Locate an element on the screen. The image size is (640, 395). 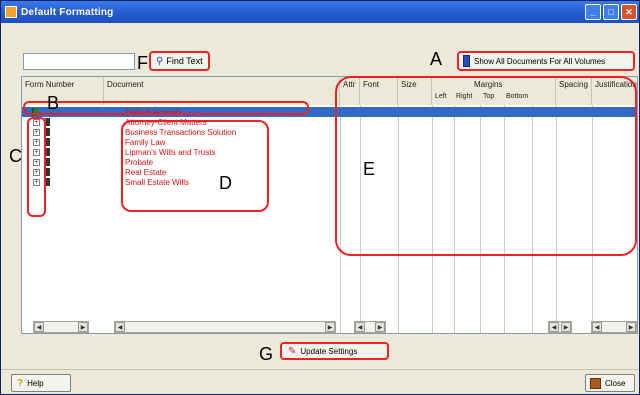
callout-letter-d: D is located at coordinates (225, 183).